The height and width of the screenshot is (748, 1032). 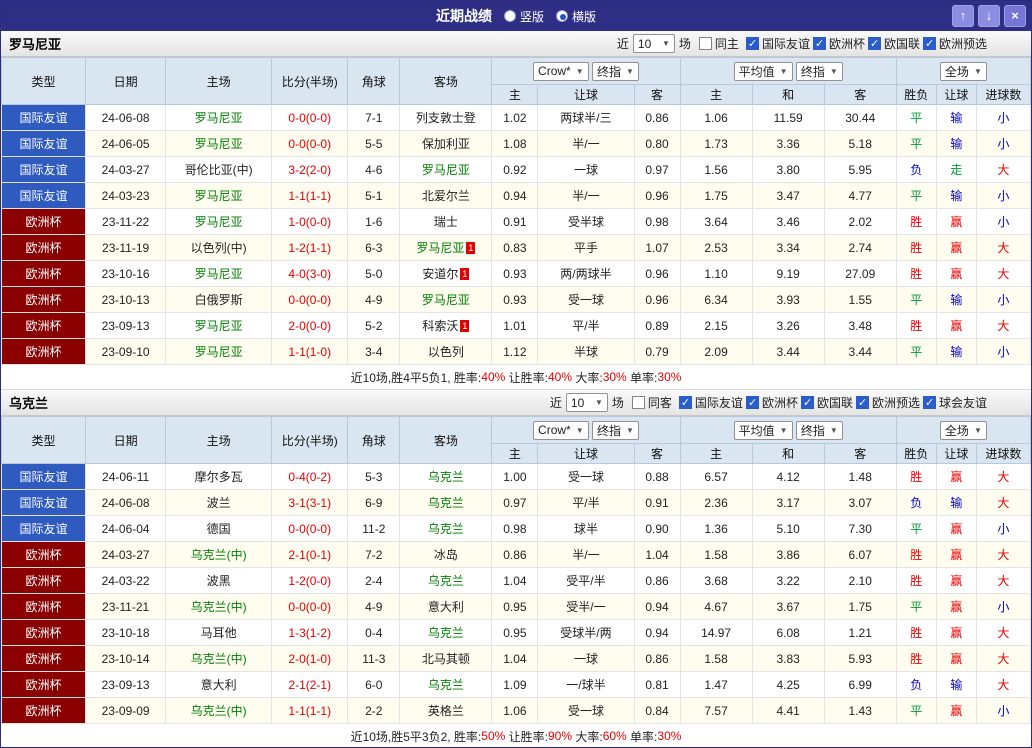 I want to click on euro-draw-odds-cell: 3.46, so click(x=788, y=221).